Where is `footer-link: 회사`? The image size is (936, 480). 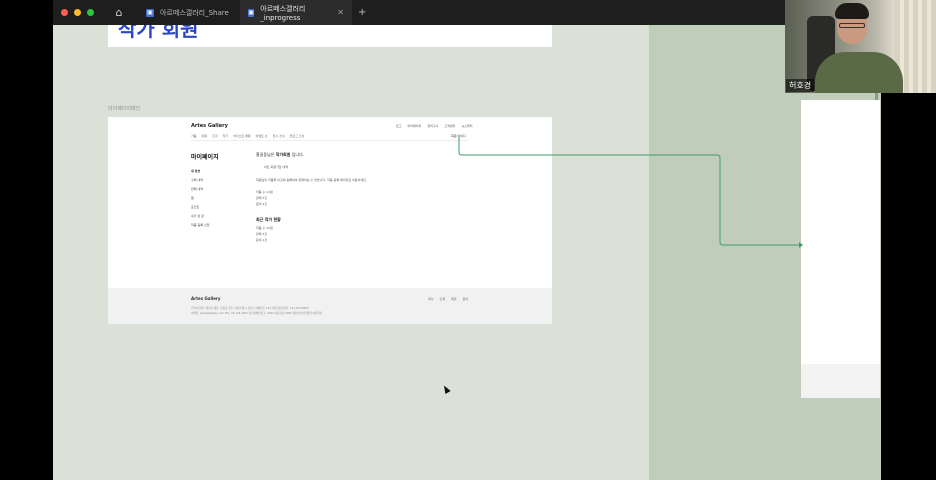
footer-link: 회사 is located at coordinates (431, 299).